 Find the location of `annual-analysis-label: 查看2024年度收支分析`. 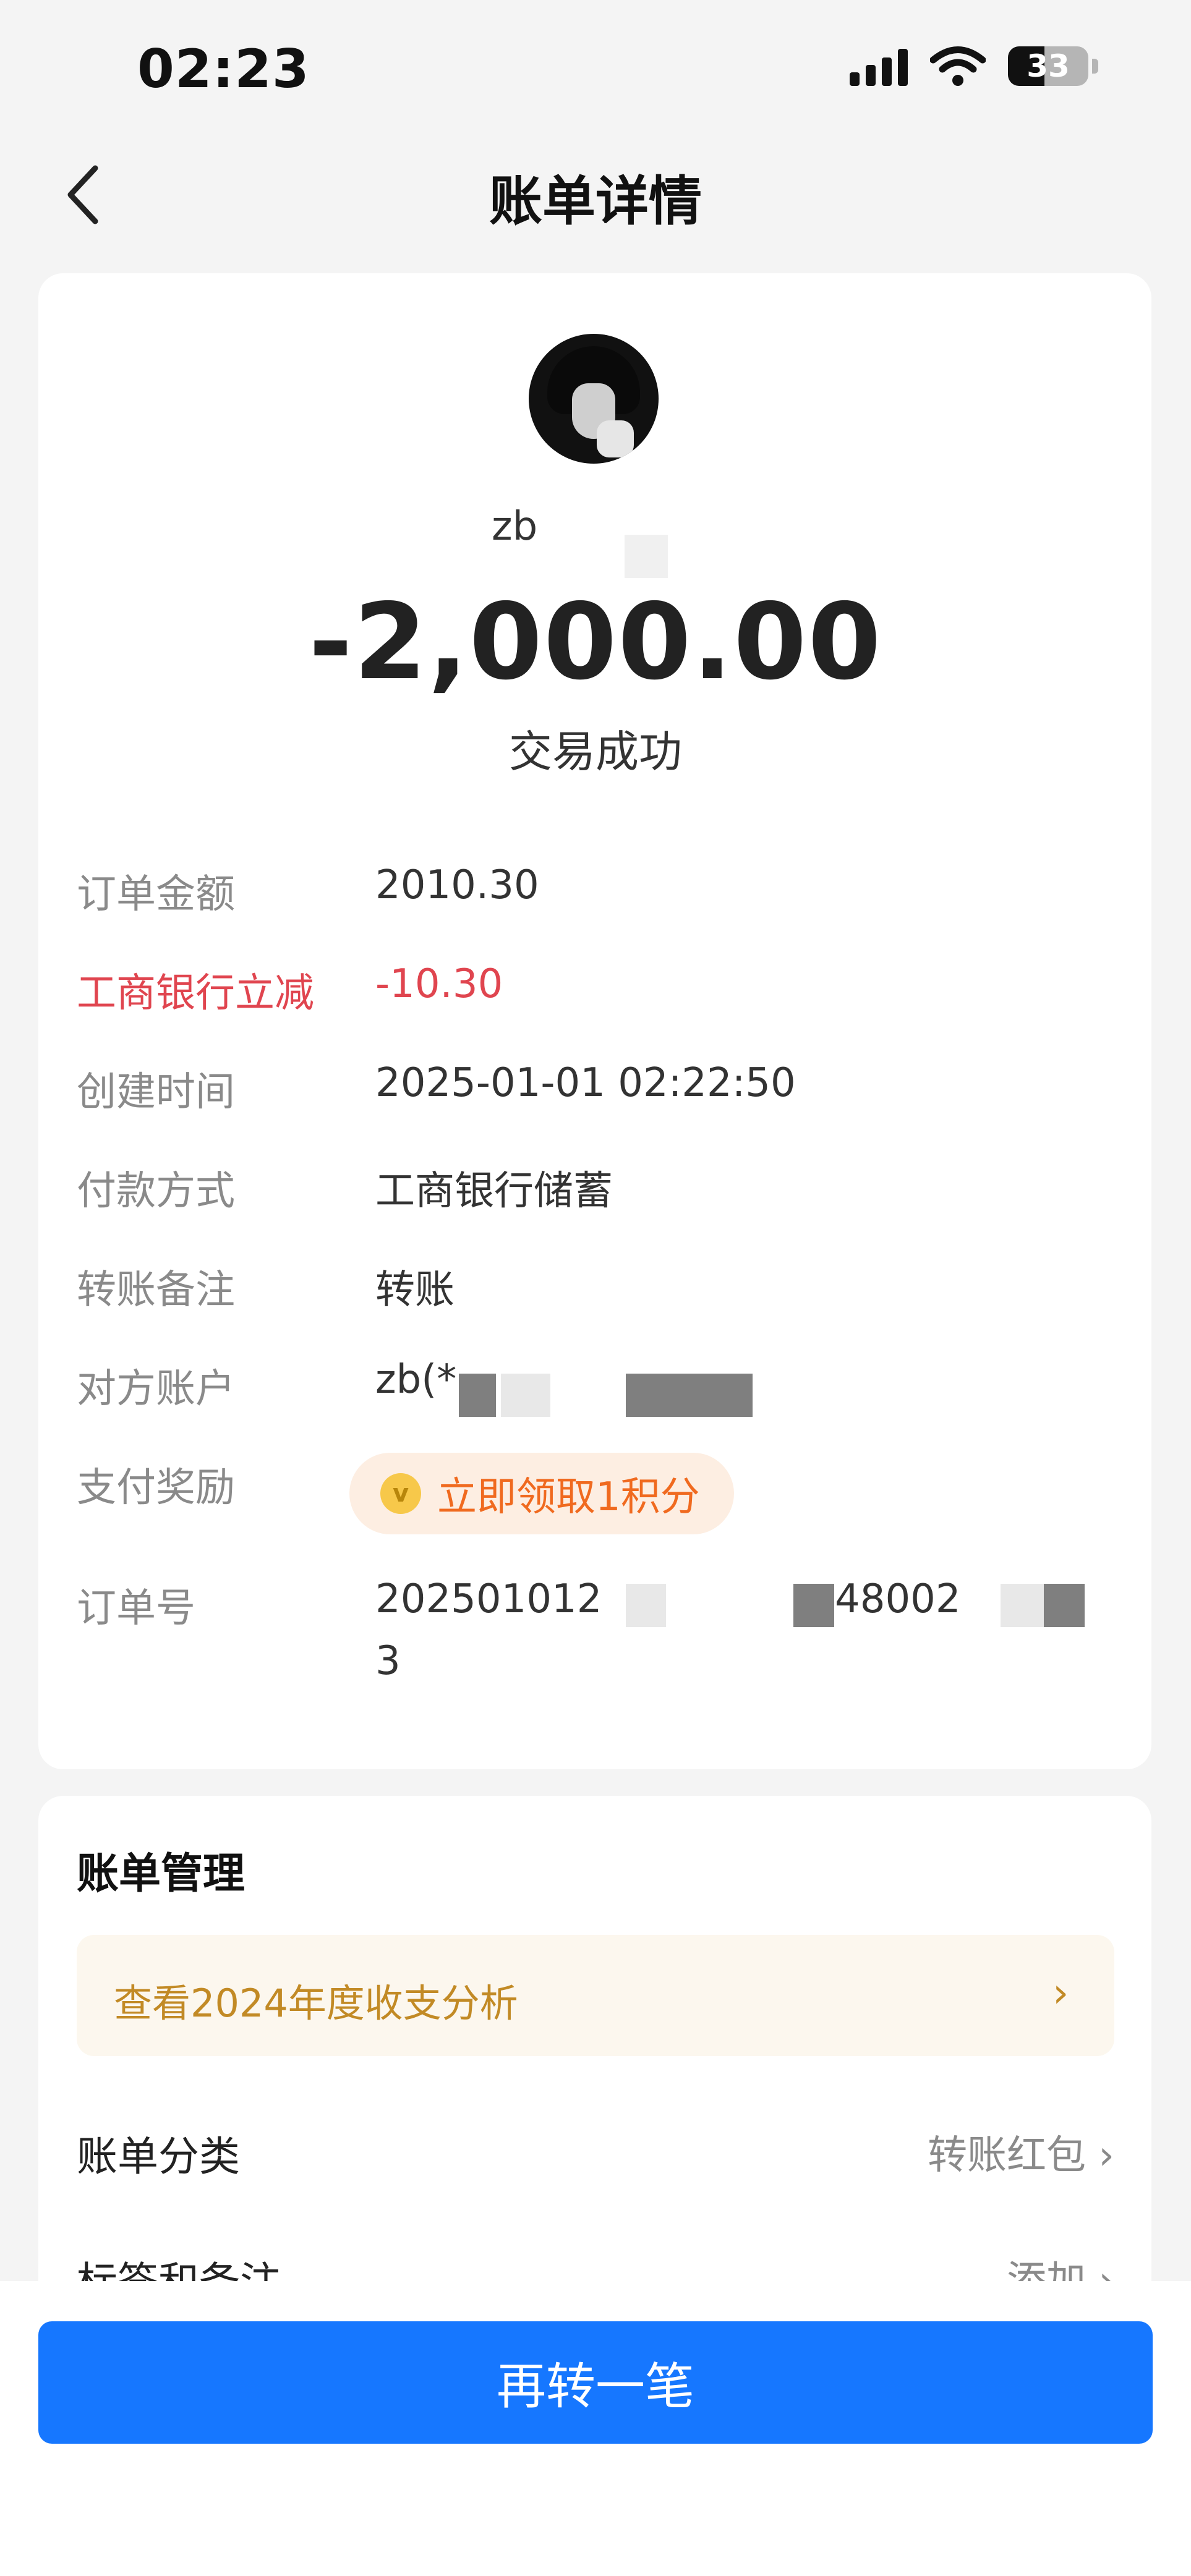

annual-analysis-label: 查看2024年度收支分析 is located at coordinates (316, 2003).